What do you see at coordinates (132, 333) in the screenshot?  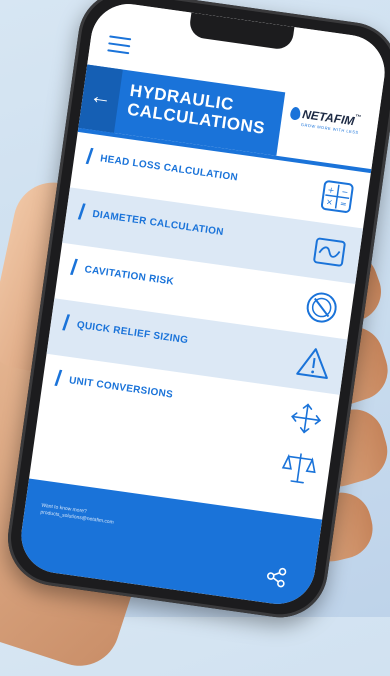 I see `menu-item-label: QUICK RELIEF SIZING` at bounding box center [132, 333].